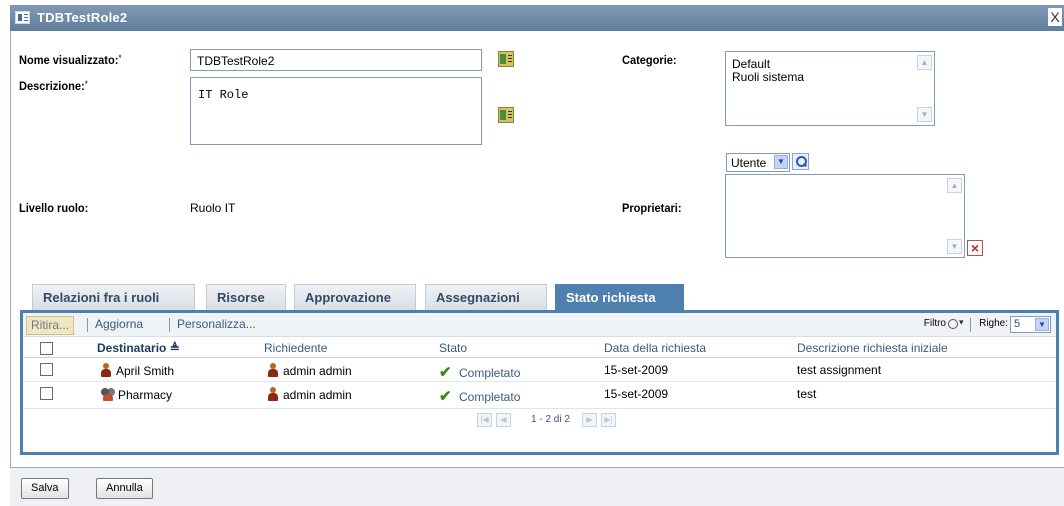 Image resolution: width=1064 pixels, height=506 pixels. I want to click on footer, so click(537, 487).